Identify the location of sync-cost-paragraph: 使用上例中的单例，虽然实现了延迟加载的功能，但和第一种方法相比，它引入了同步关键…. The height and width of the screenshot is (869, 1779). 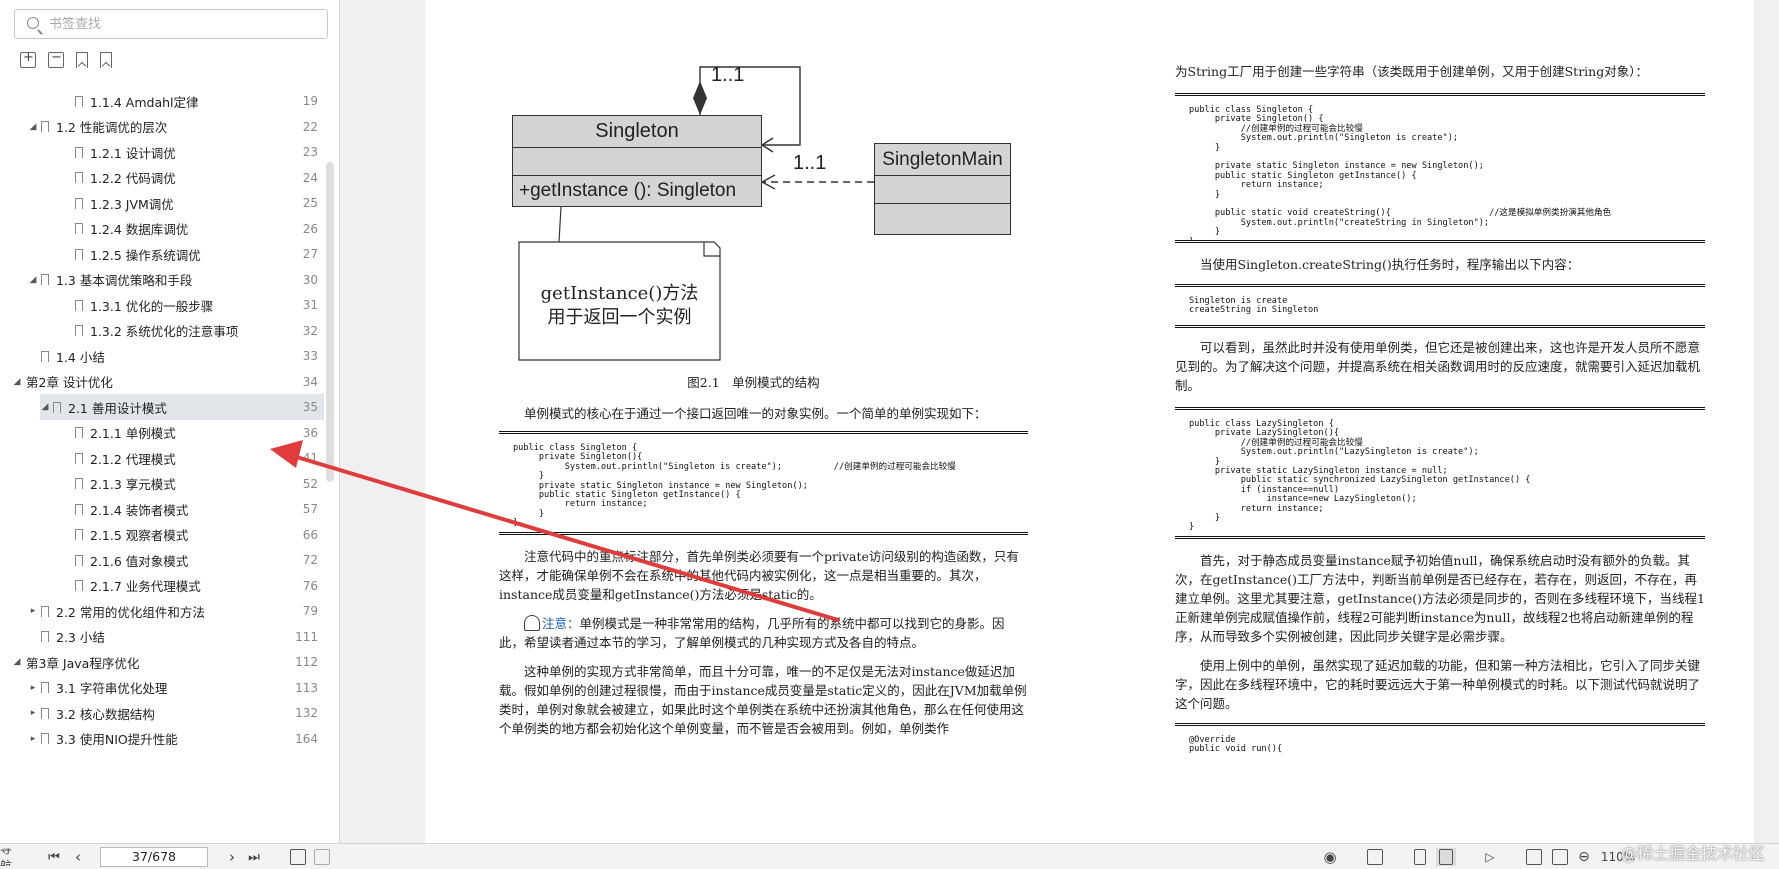
(1438, 684).